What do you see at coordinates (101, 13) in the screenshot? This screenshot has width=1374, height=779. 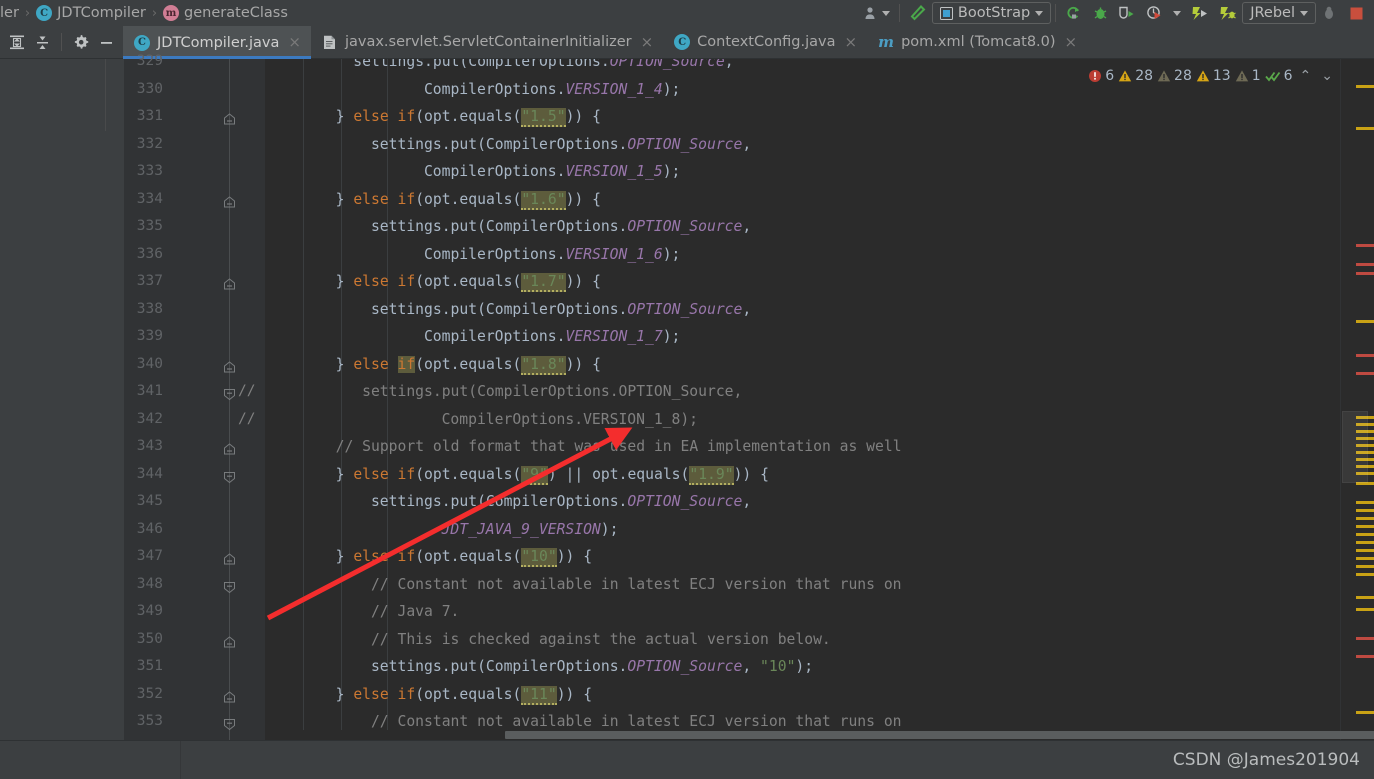 I see `breadcrumb-item-class: JDTCompiler` at bounding box center [101, 13].